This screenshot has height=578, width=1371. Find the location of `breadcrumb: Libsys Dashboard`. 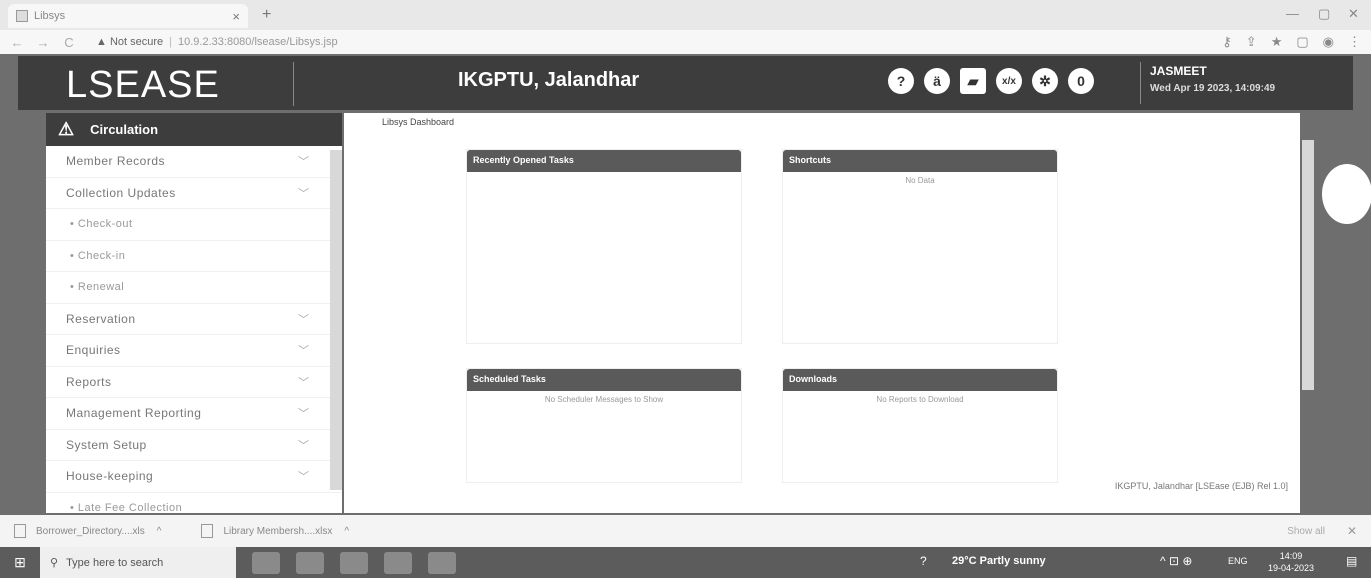

breadcrumb: Libsys Dashboard is located at coordinates (418, 122).